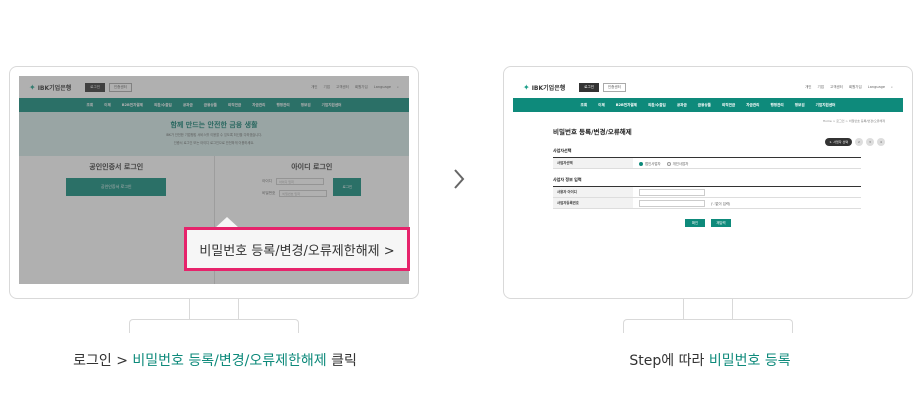  Describe the element at coordinates (838, 142) in the screenshot. I see `step-current: 1. 사업자 선택` at that location.